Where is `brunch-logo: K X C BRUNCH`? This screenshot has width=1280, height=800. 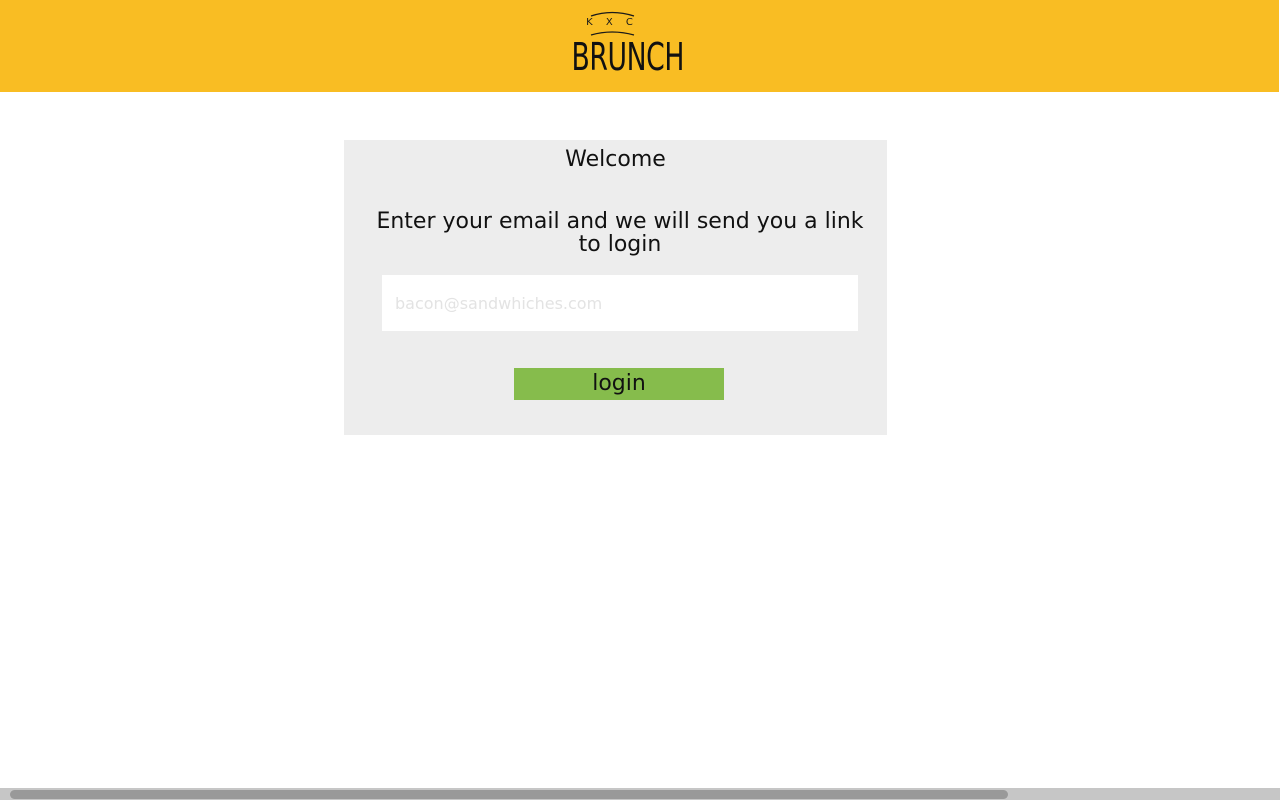
brunch-logo: K X C BRUNCH is located at coordinates (622, 47).